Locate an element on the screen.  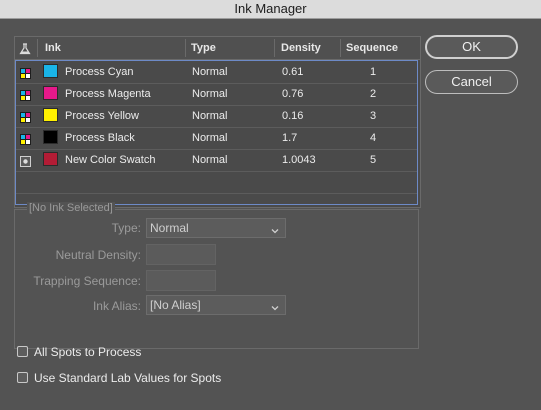
neutral-density-field is located at coordinates (181, 254).